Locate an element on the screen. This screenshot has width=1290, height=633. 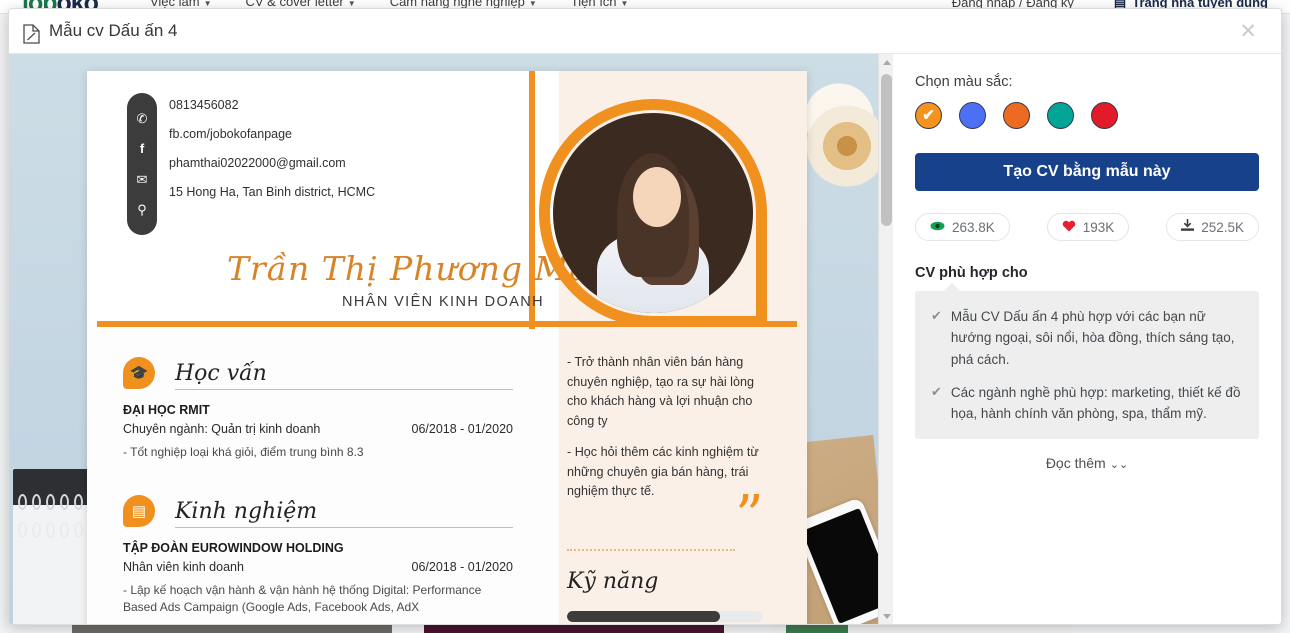
experience-heading: ▤ Kinh nghiệm is located at coordinates (318, 511).